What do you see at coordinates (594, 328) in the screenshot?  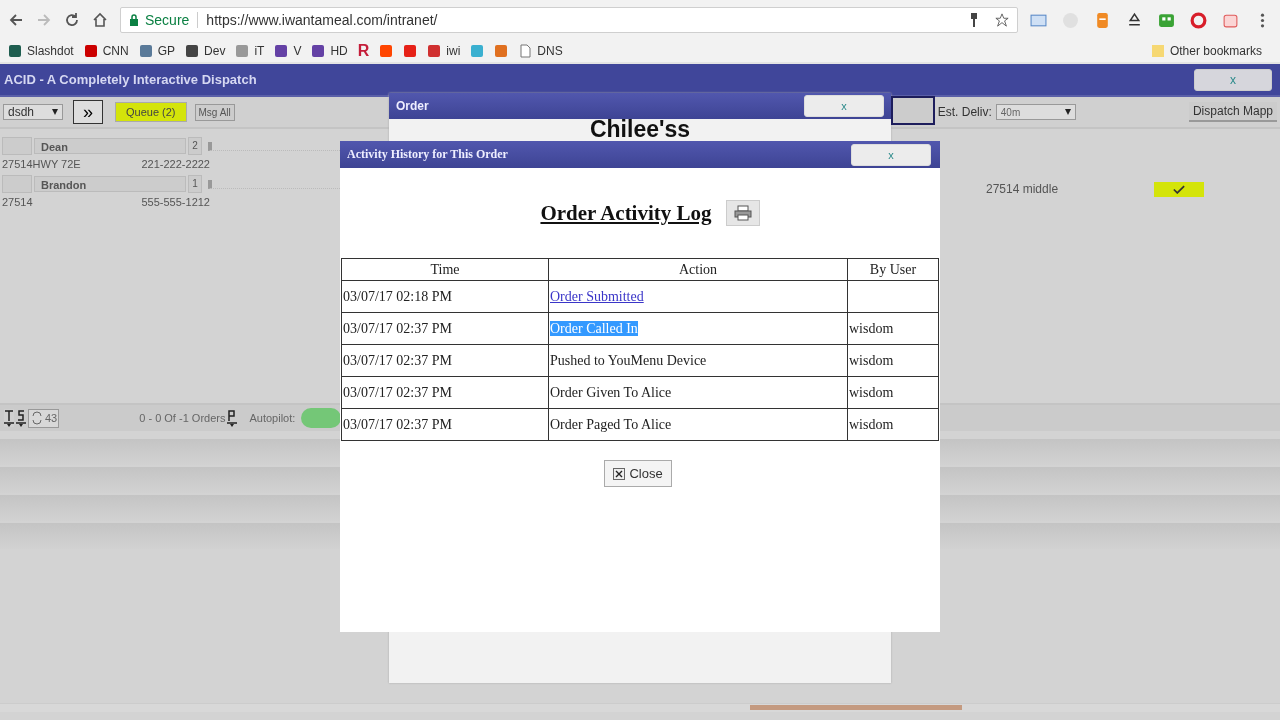 I see `table-cell: Order Called In` at bounding box center [594, 328].